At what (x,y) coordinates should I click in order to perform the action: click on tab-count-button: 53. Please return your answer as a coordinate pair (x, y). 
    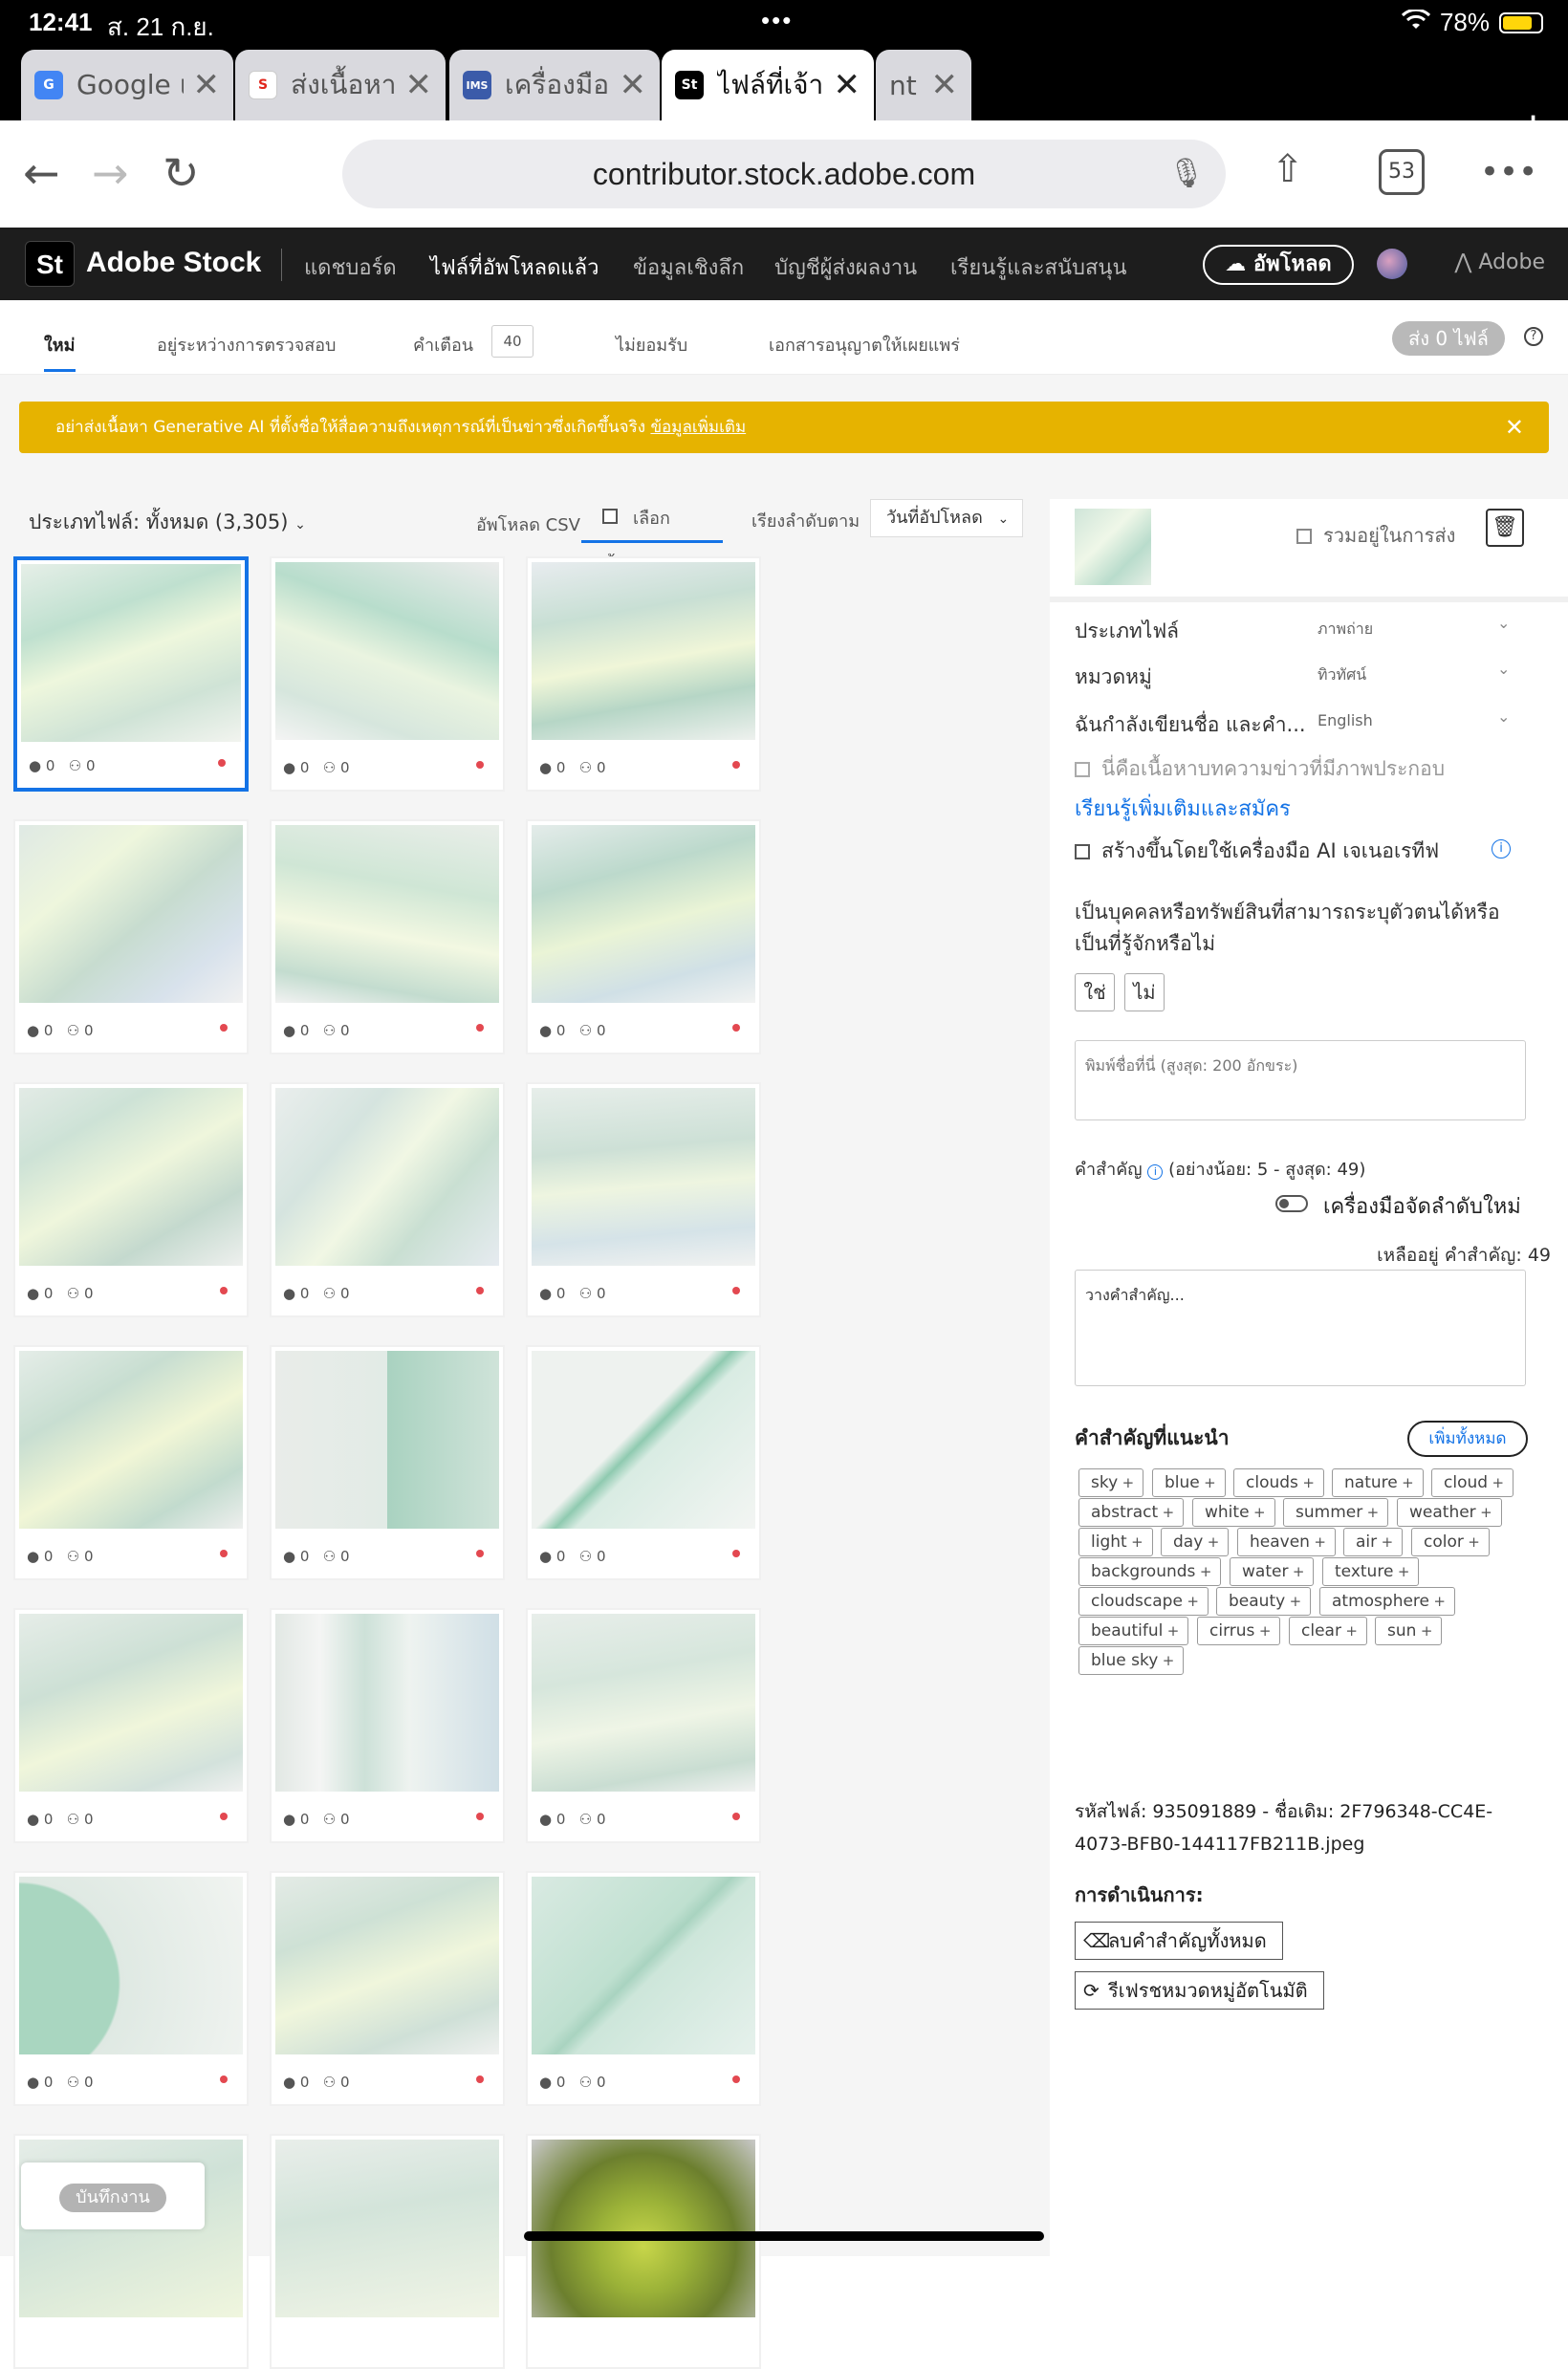
    Looking at the image, I should click on (1402, 172).